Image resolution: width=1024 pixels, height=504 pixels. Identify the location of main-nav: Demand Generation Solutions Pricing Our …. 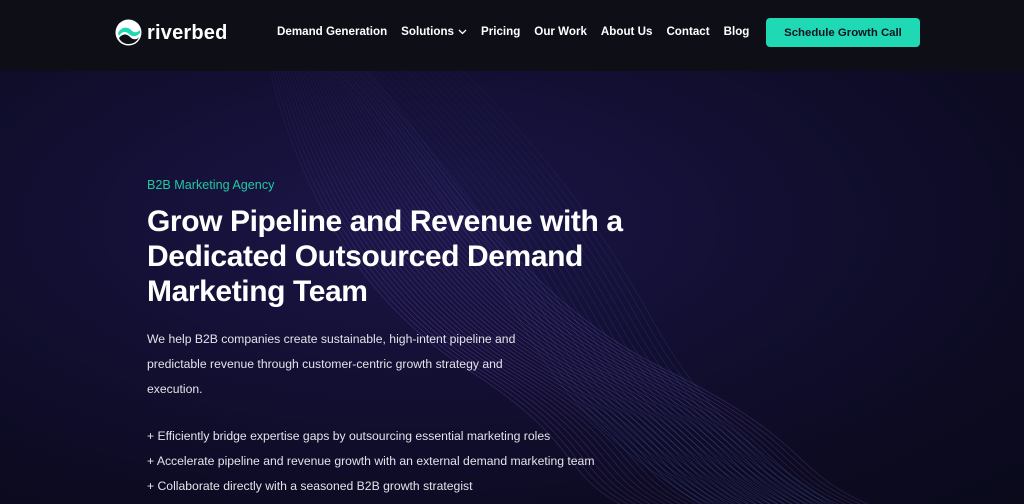
(520, 32).